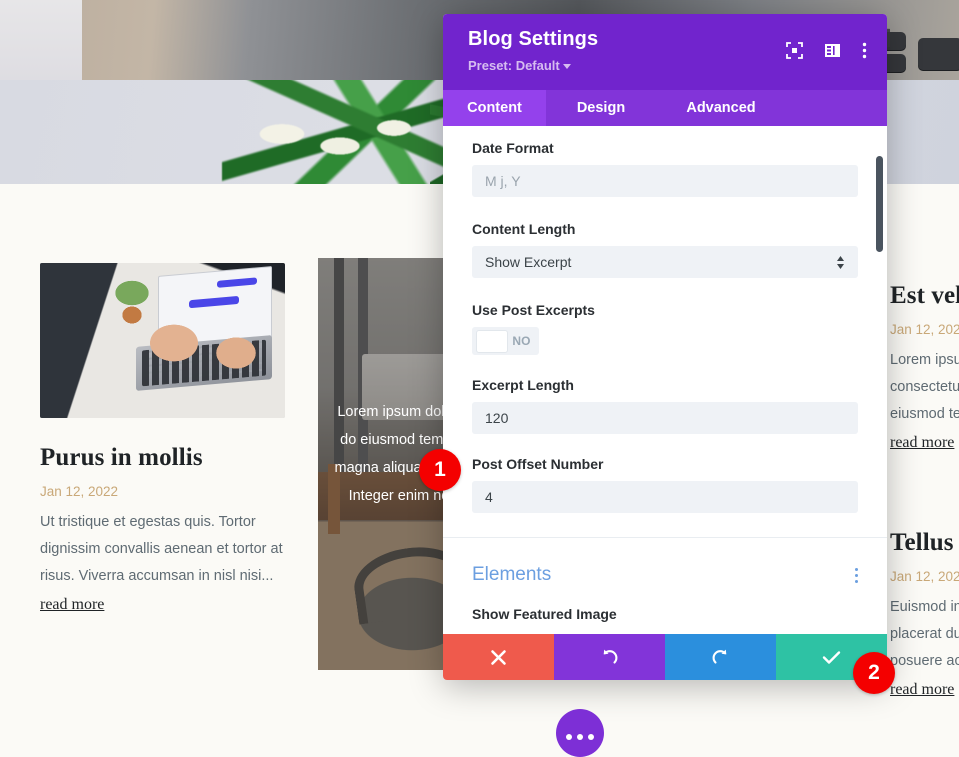 The width and height of the screenshot is (959, 757). Describe the element at coordinates (665, 605) in the screenshot. I see `field-show-featured-image: Show Featured Image YES` at that location.